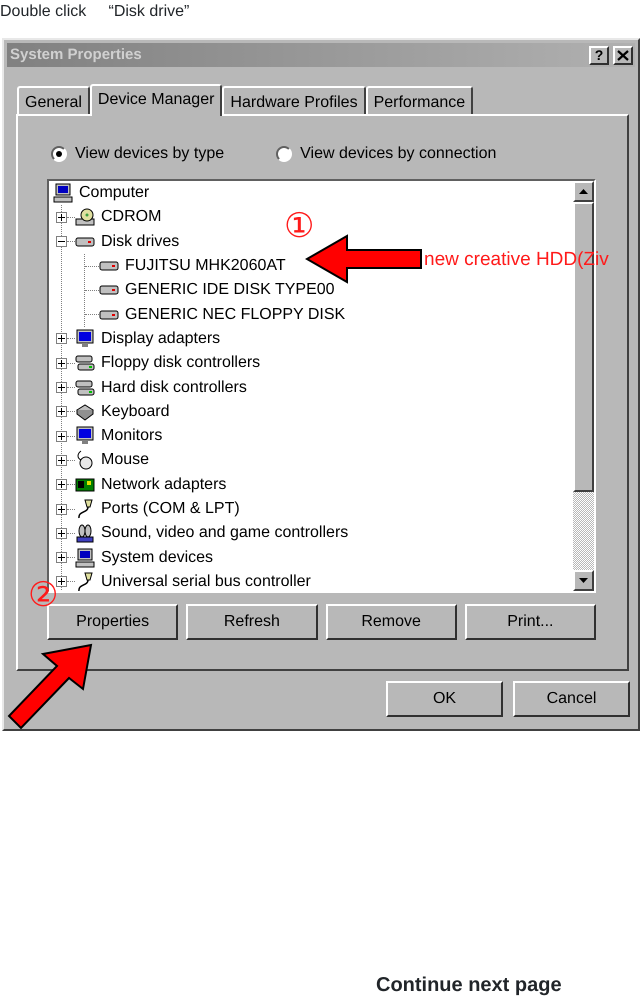 The width and height of the screenshot is (642, 997). I want to click on keyboard-icon, so click(85, 412).